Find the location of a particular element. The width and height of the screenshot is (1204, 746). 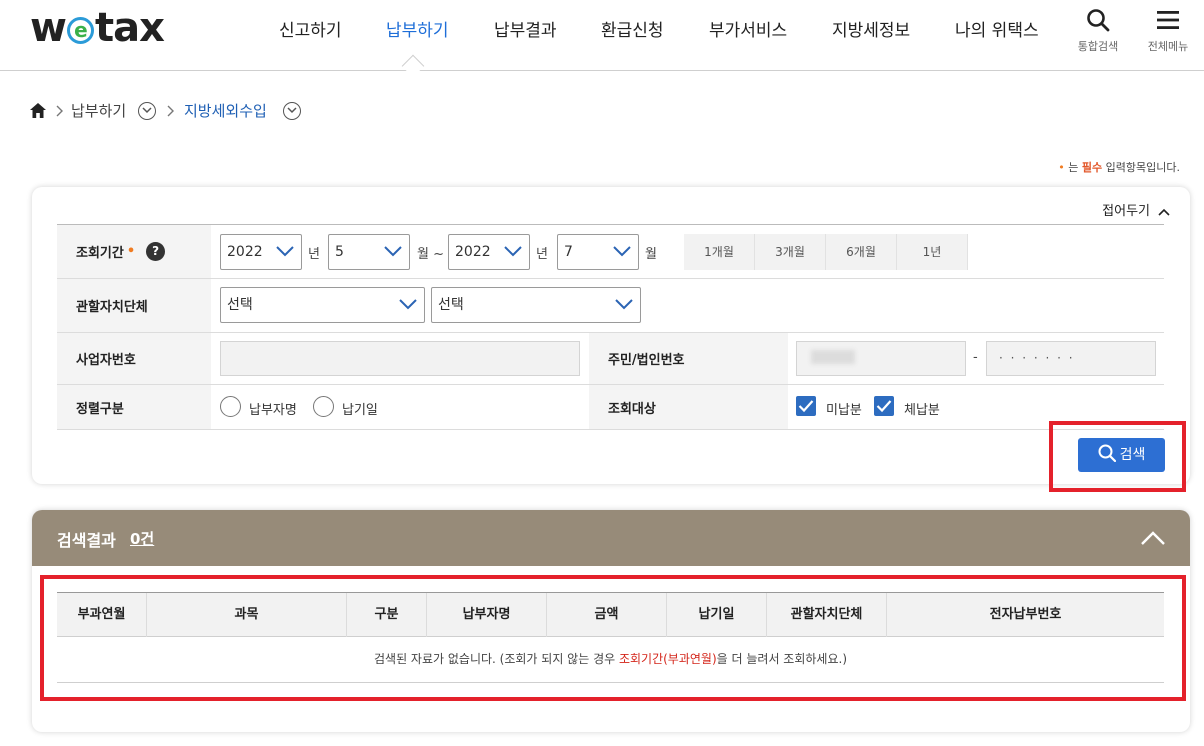

unit-month: 월 is located at coordinates (651, 254).